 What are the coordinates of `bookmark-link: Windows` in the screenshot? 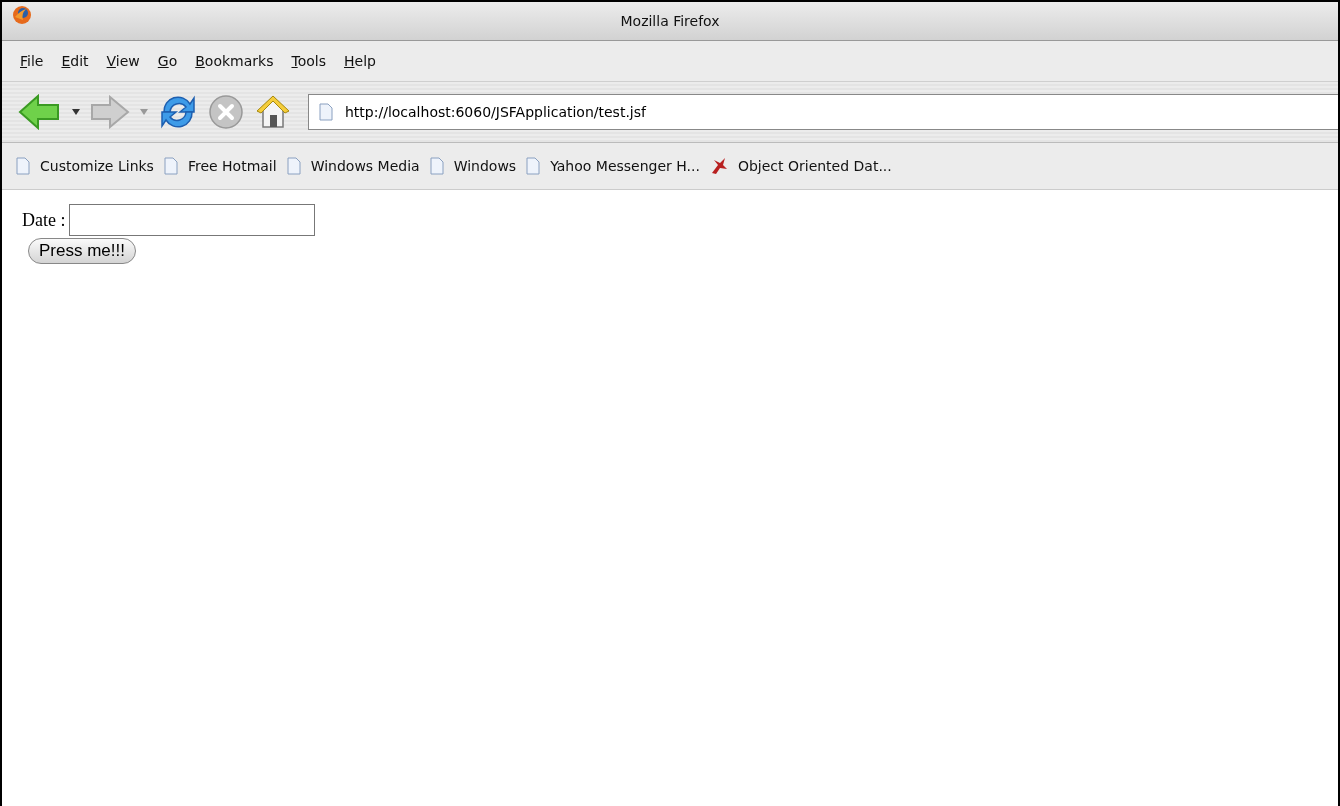 It's located at (473, 166).